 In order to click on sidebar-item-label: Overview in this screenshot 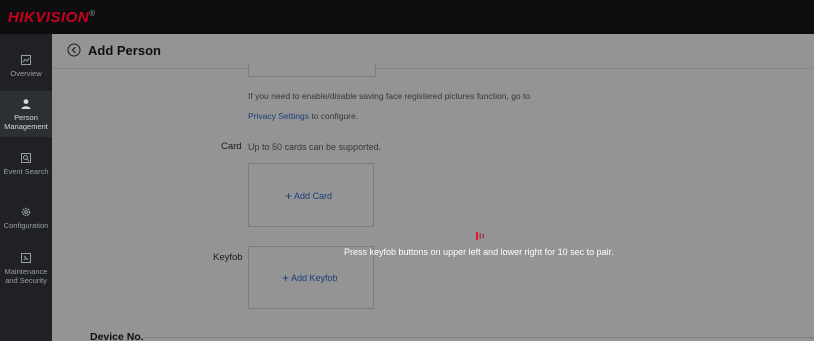, I will do `click(26, 73)`.